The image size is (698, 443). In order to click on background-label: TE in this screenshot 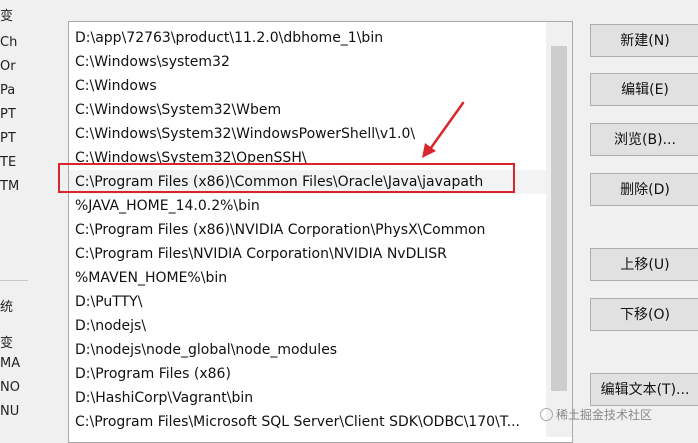, I will do `click(8, 162)`.